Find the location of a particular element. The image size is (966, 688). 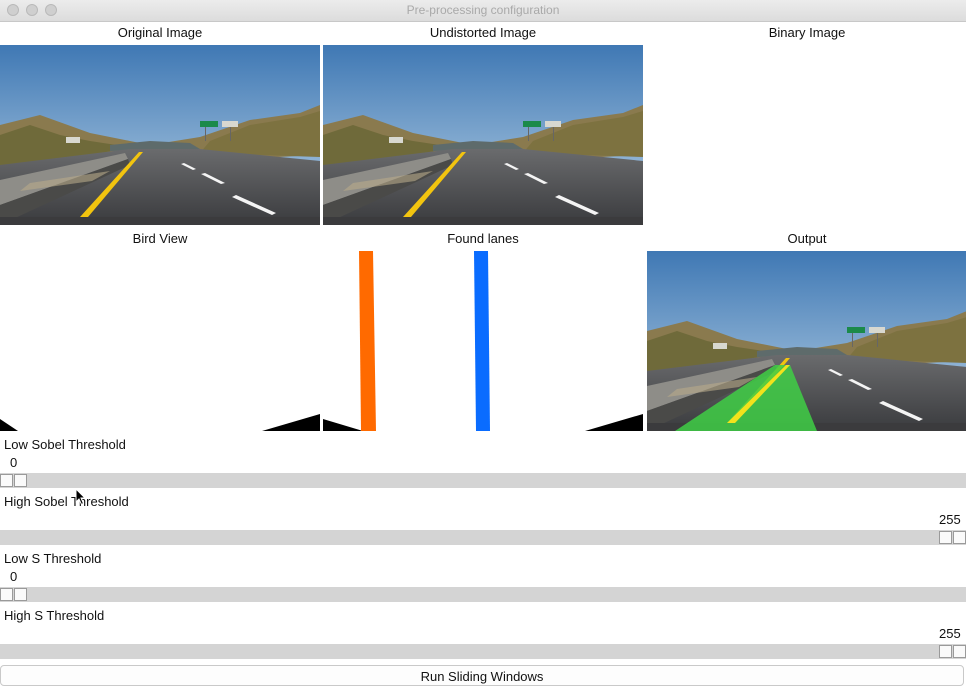

high-sobel-slider is located at coordinates (483, 537).